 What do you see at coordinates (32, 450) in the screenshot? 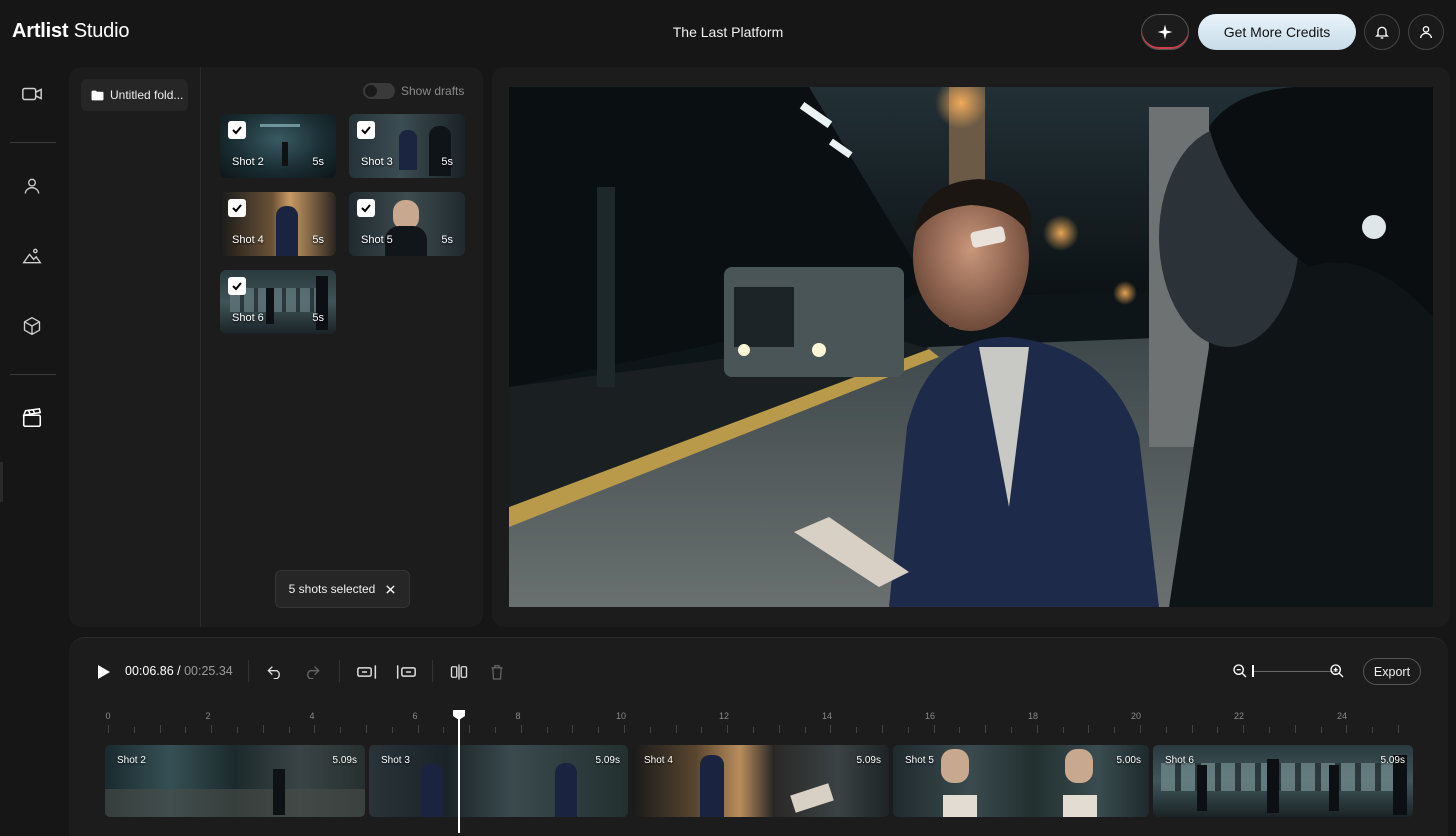
I see `left-rail` at bounding box center [32, 450].